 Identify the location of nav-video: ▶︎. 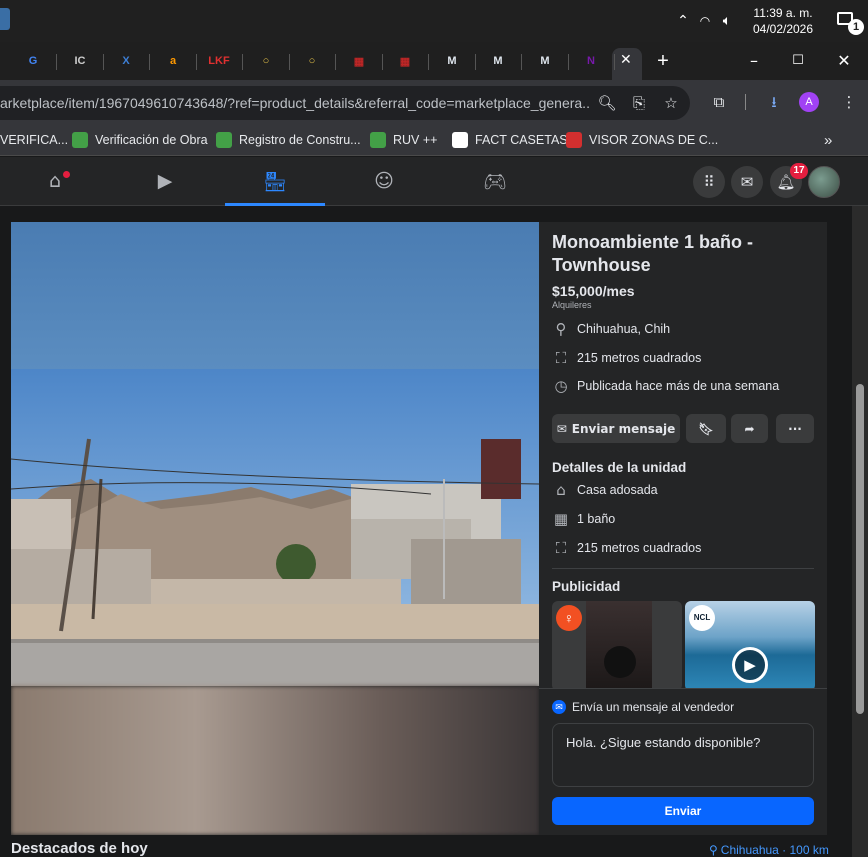
(165, 181).